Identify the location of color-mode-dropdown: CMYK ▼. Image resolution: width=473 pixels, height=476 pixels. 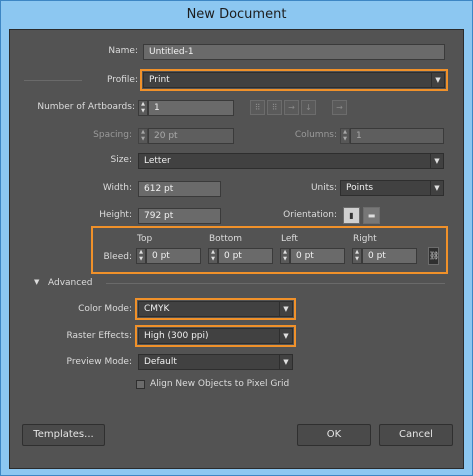
(215, 309).